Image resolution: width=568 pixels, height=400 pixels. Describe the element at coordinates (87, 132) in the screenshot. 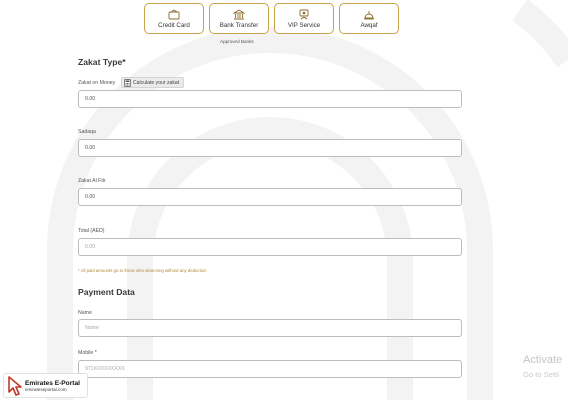

I see `sadaqa-label: Sadaqa` at that location.